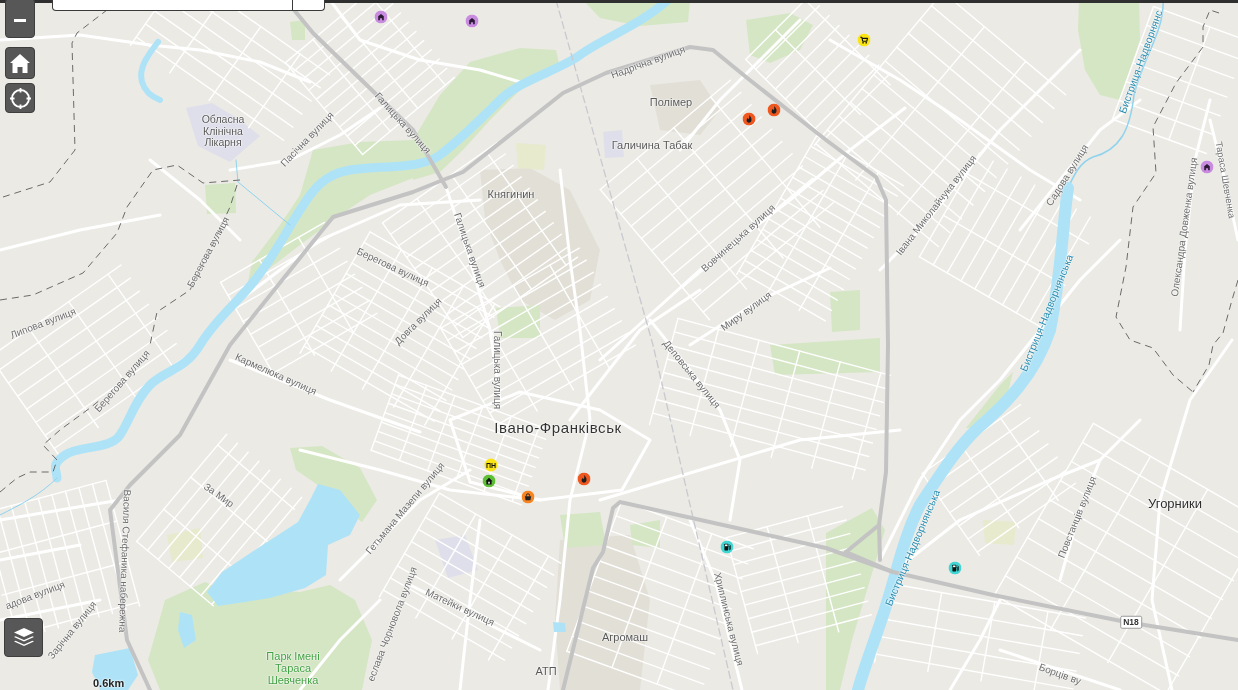 Image resolution: width=1238 pixels, height=690 pixels. Describe the element at coordinates (219, 495) in the screenshot. I see `street-label: За Мир` at that location.